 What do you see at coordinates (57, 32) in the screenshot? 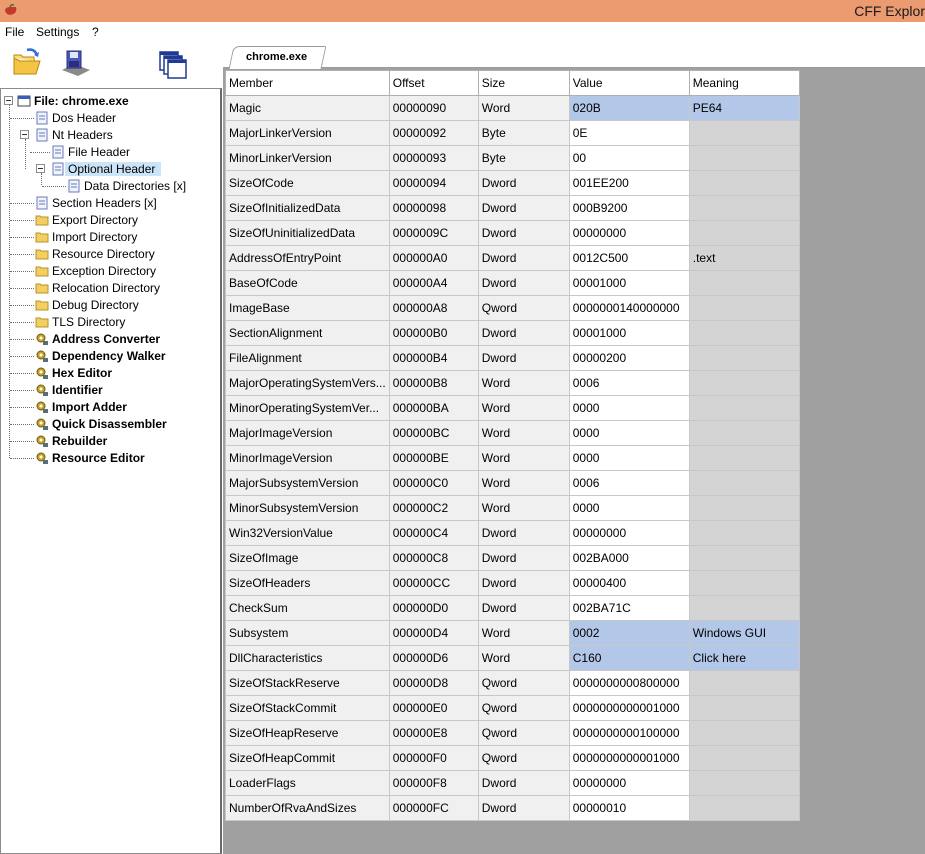
I see `menu-settings: Settings` at bounding box center [57, 32].